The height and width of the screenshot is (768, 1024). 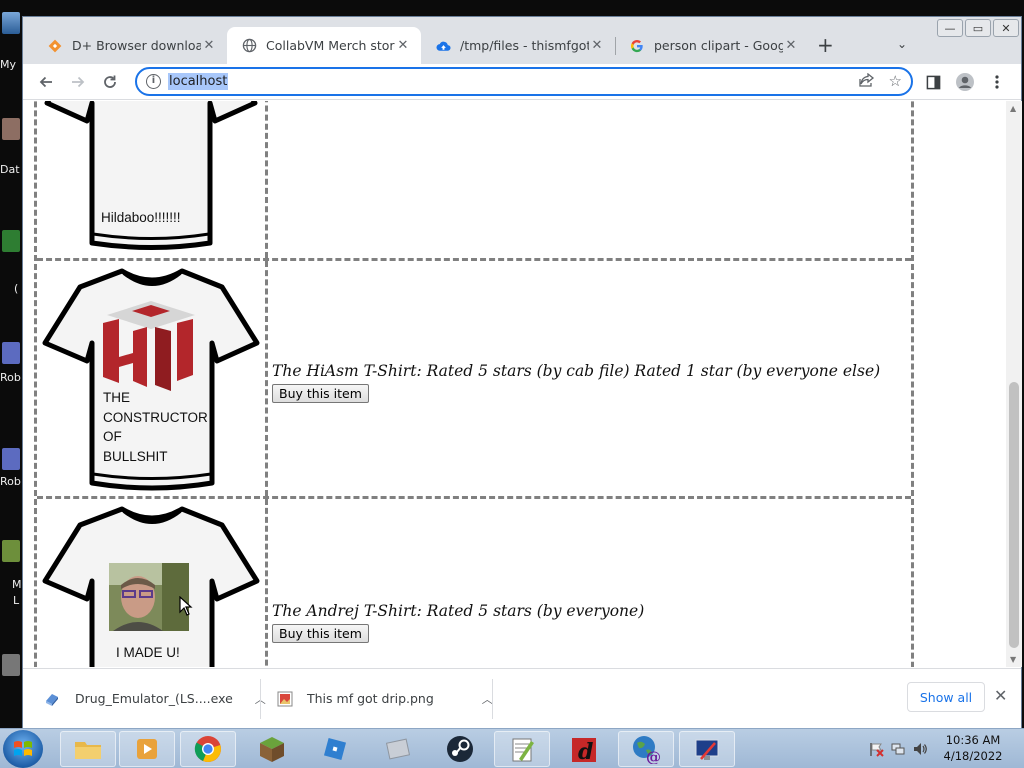 What do you see at coordinates (1000, 695) in the screenshot?
I see `close-downloads-bar-icon: ✕` at bounding box center [1000, 695].